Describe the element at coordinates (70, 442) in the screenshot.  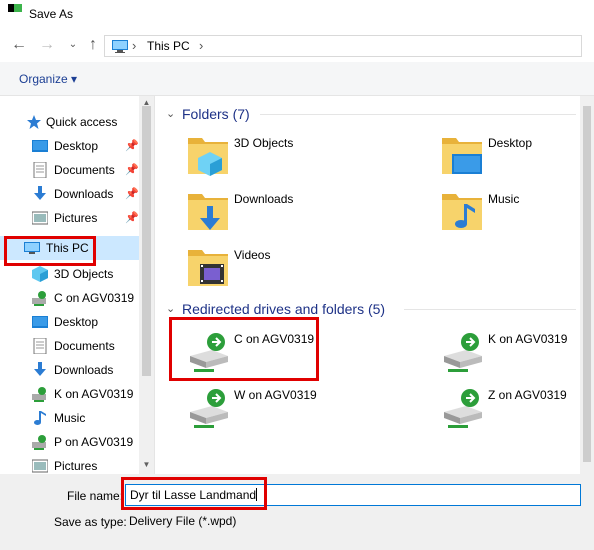
I see `sidebar-item-p-drive: P on AGV0319` at that location.